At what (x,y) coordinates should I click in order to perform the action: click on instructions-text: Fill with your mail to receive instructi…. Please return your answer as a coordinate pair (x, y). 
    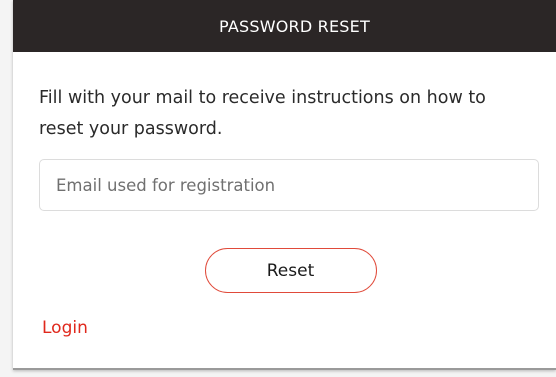
    Looking at the image, I should click on (262, 113).